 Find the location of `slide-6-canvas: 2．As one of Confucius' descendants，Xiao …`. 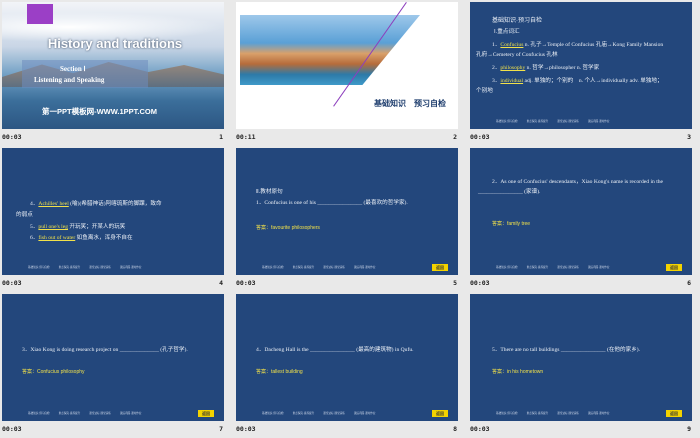

slide-6-canvas: 2．As one of Confucius' descendants，Xiao … is located at coordinates (581, 211).